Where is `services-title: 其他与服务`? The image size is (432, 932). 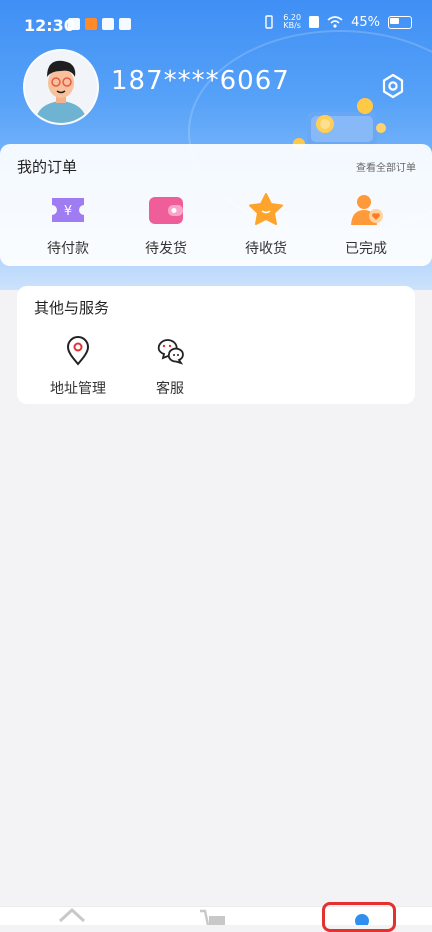
services-title: 其他与服务 is located at coordinates (72, 308).